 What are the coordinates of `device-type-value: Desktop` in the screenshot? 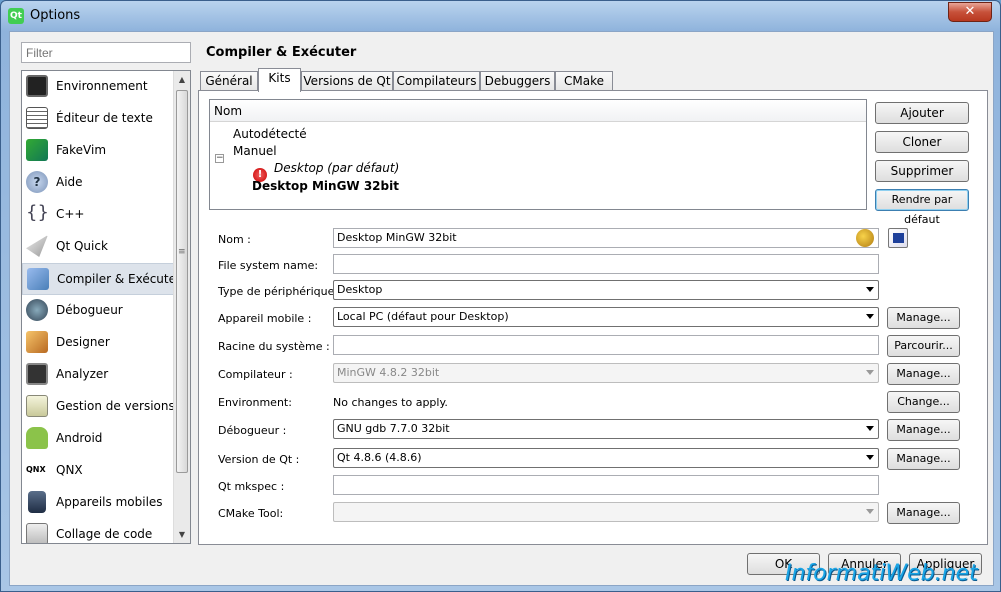 It's located at (360, 289).